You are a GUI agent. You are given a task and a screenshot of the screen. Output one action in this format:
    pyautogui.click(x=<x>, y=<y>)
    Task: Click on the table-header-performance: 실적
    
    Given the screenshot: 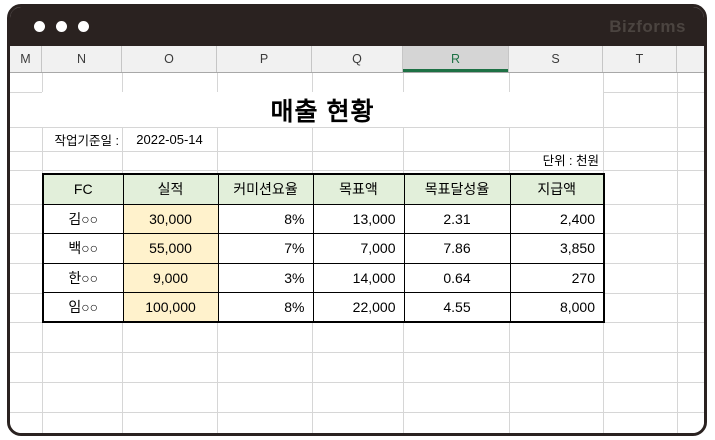 What is the action you would take?
    pyautogui.click(x=170, y=189)
    